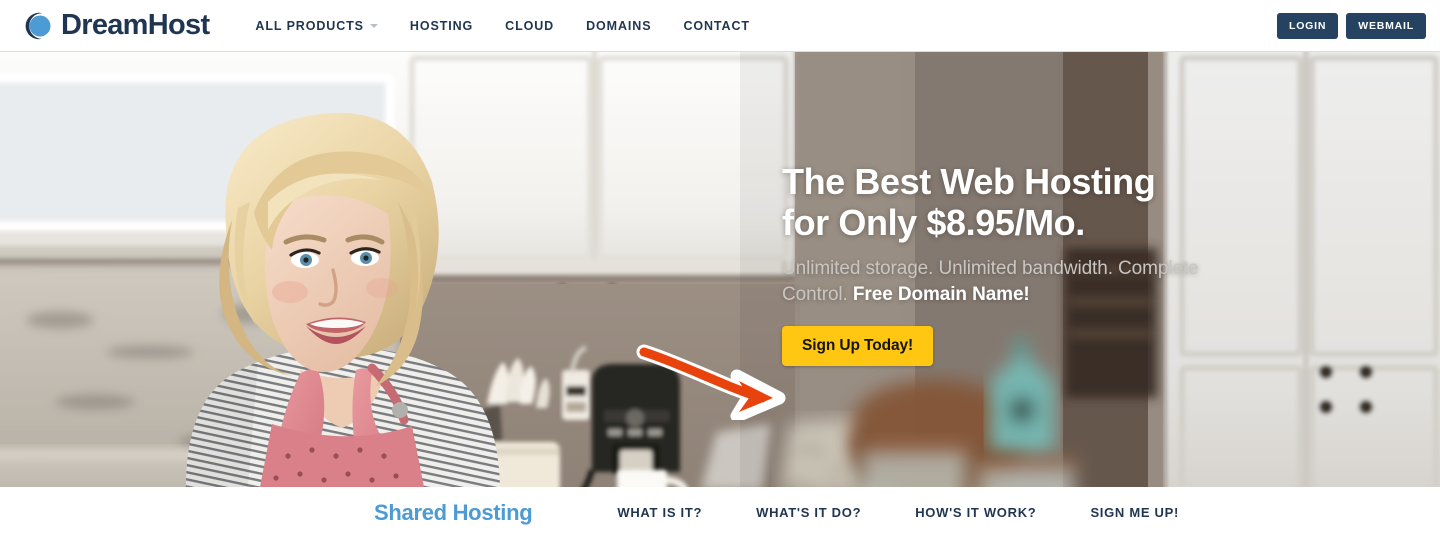 Image resolution: width=1440 pixels, height=538 pixels. Describe the element at coordinates (135, 25) in the screenshot. I see `logo-text: DreamHost` at that location.